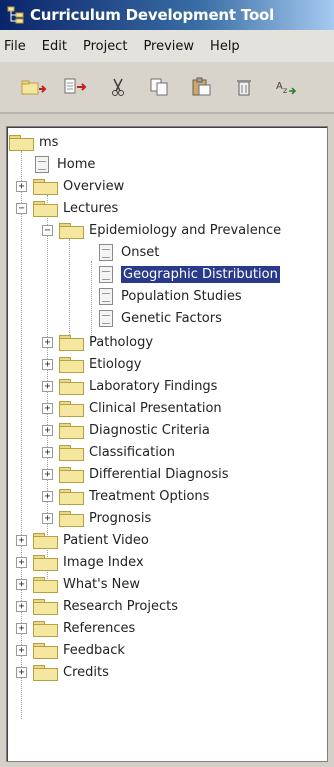  Describe the element at coordinates (97, 606) in the screenshot. I see `tree-item-research-projects: + Research Projects` at that location.